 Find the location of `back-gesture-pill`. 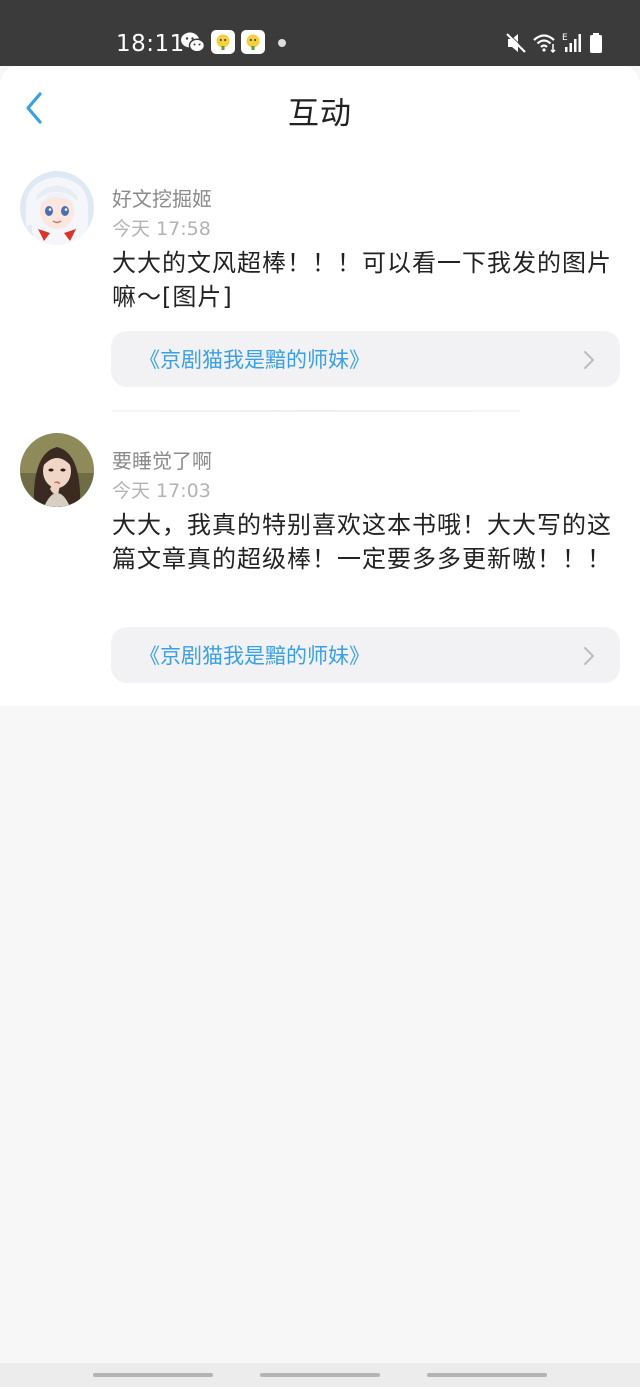

back-gesture-pill is located at coordinates (487, 1375).